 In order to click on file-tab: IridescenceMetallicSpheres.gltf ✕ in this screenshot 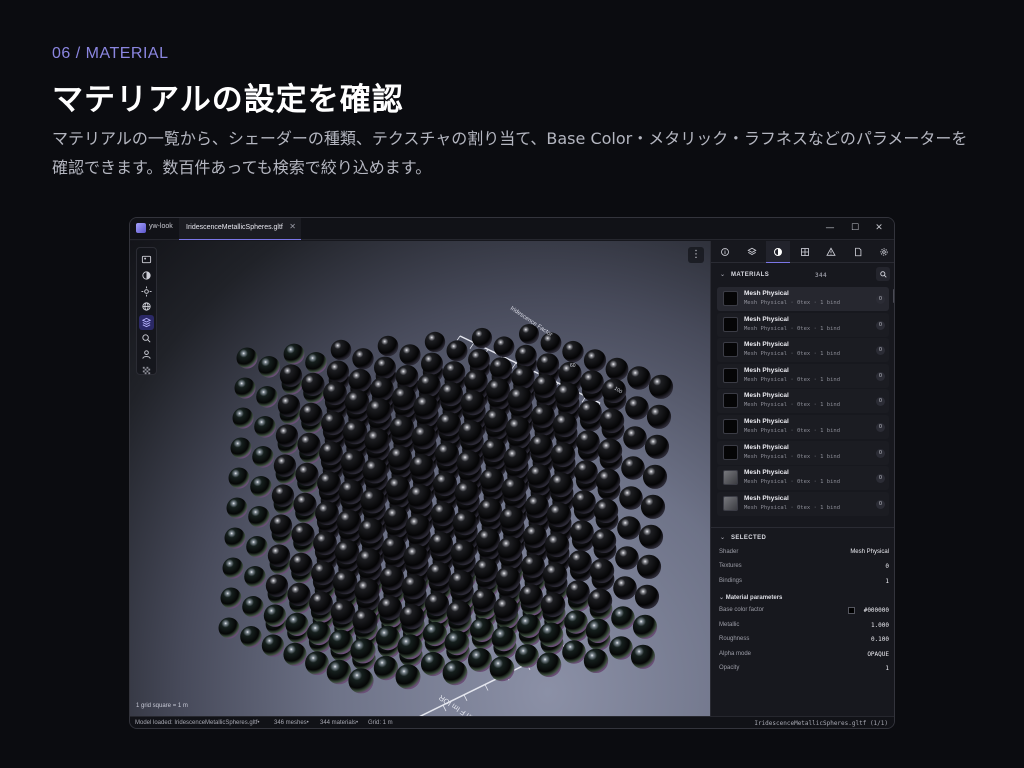, I will do `click(240, 229)`.